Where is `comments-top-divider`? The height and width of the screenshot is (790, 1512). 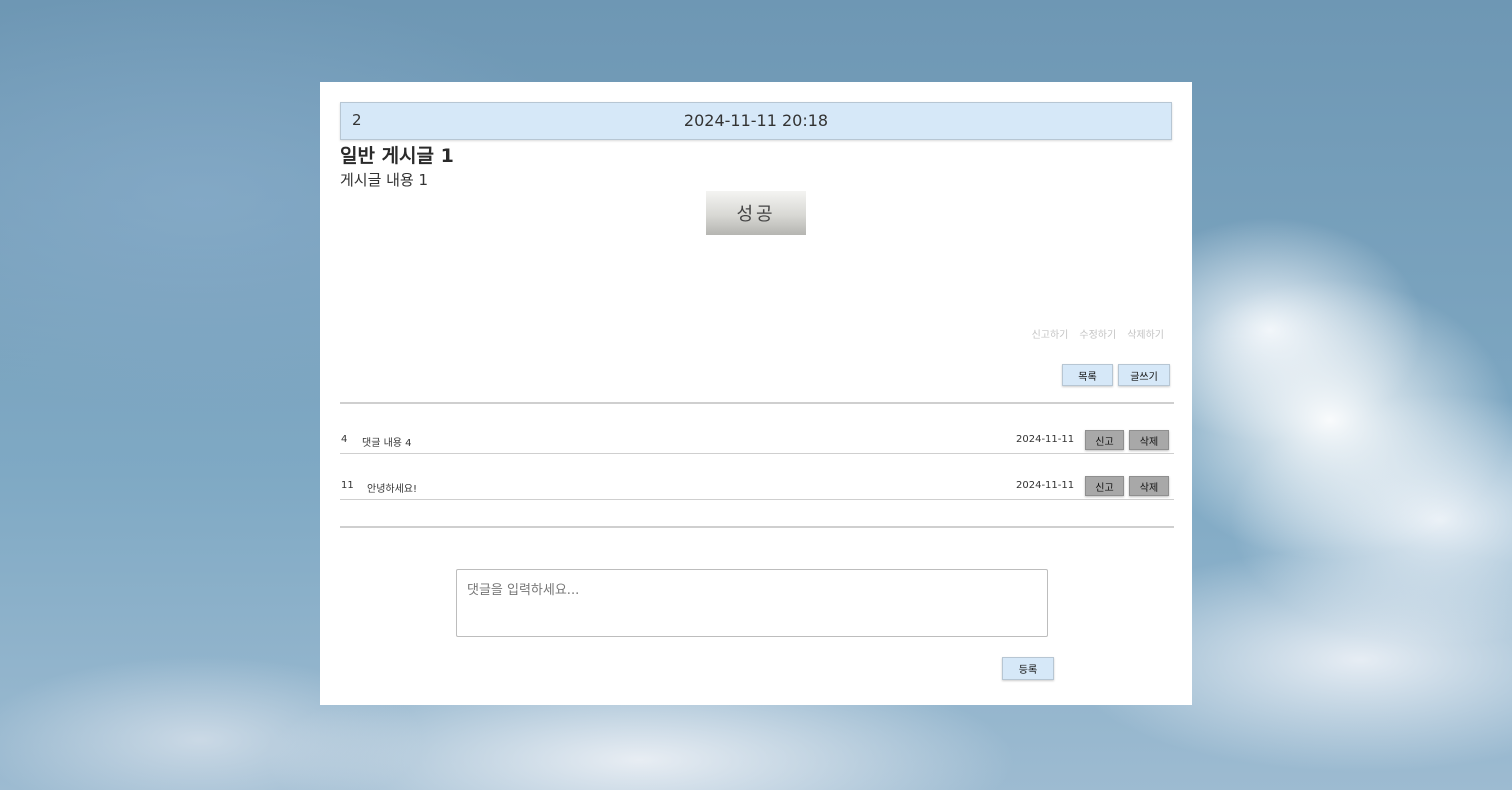 comments-top-divider is located at coordinates (757, 403).